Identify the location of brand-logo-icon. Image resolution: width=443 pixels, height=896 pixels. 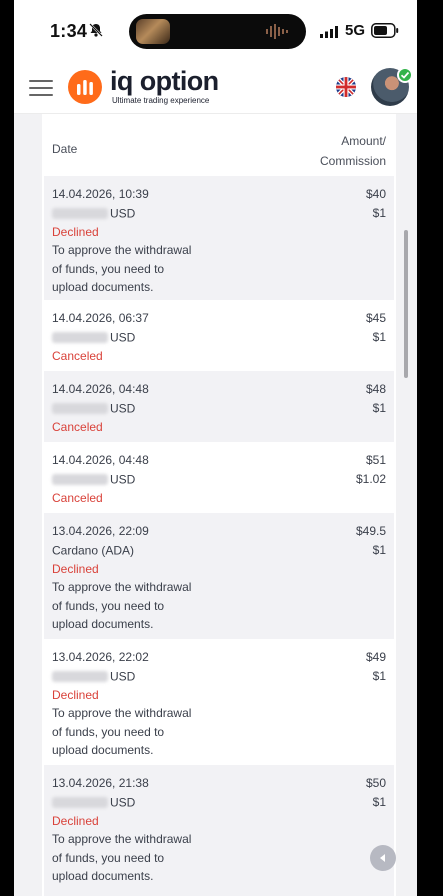
(85, 87).